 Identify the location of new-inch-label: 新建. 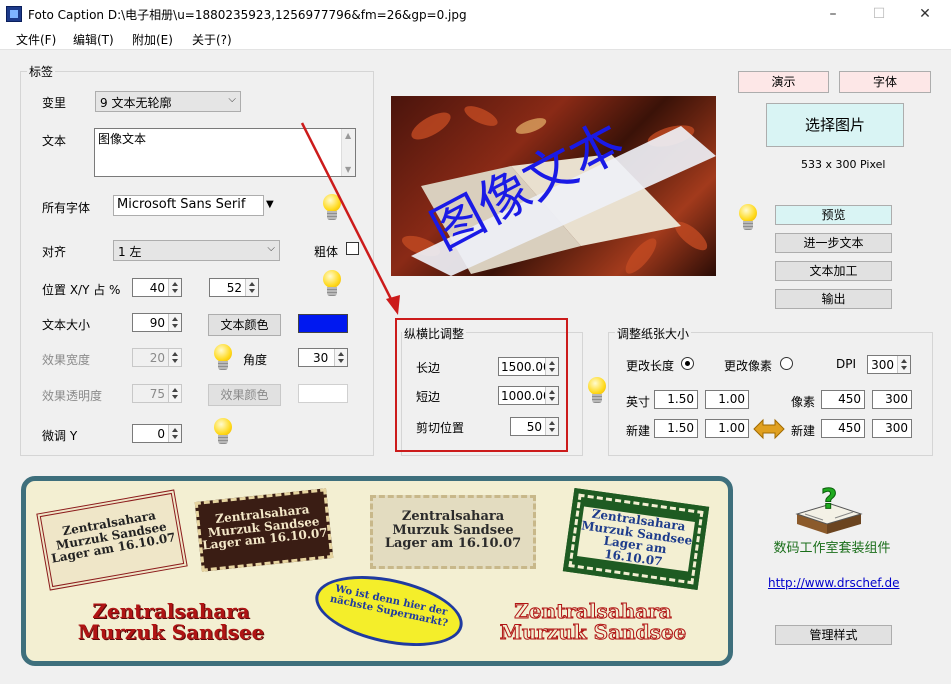
(638, 431).